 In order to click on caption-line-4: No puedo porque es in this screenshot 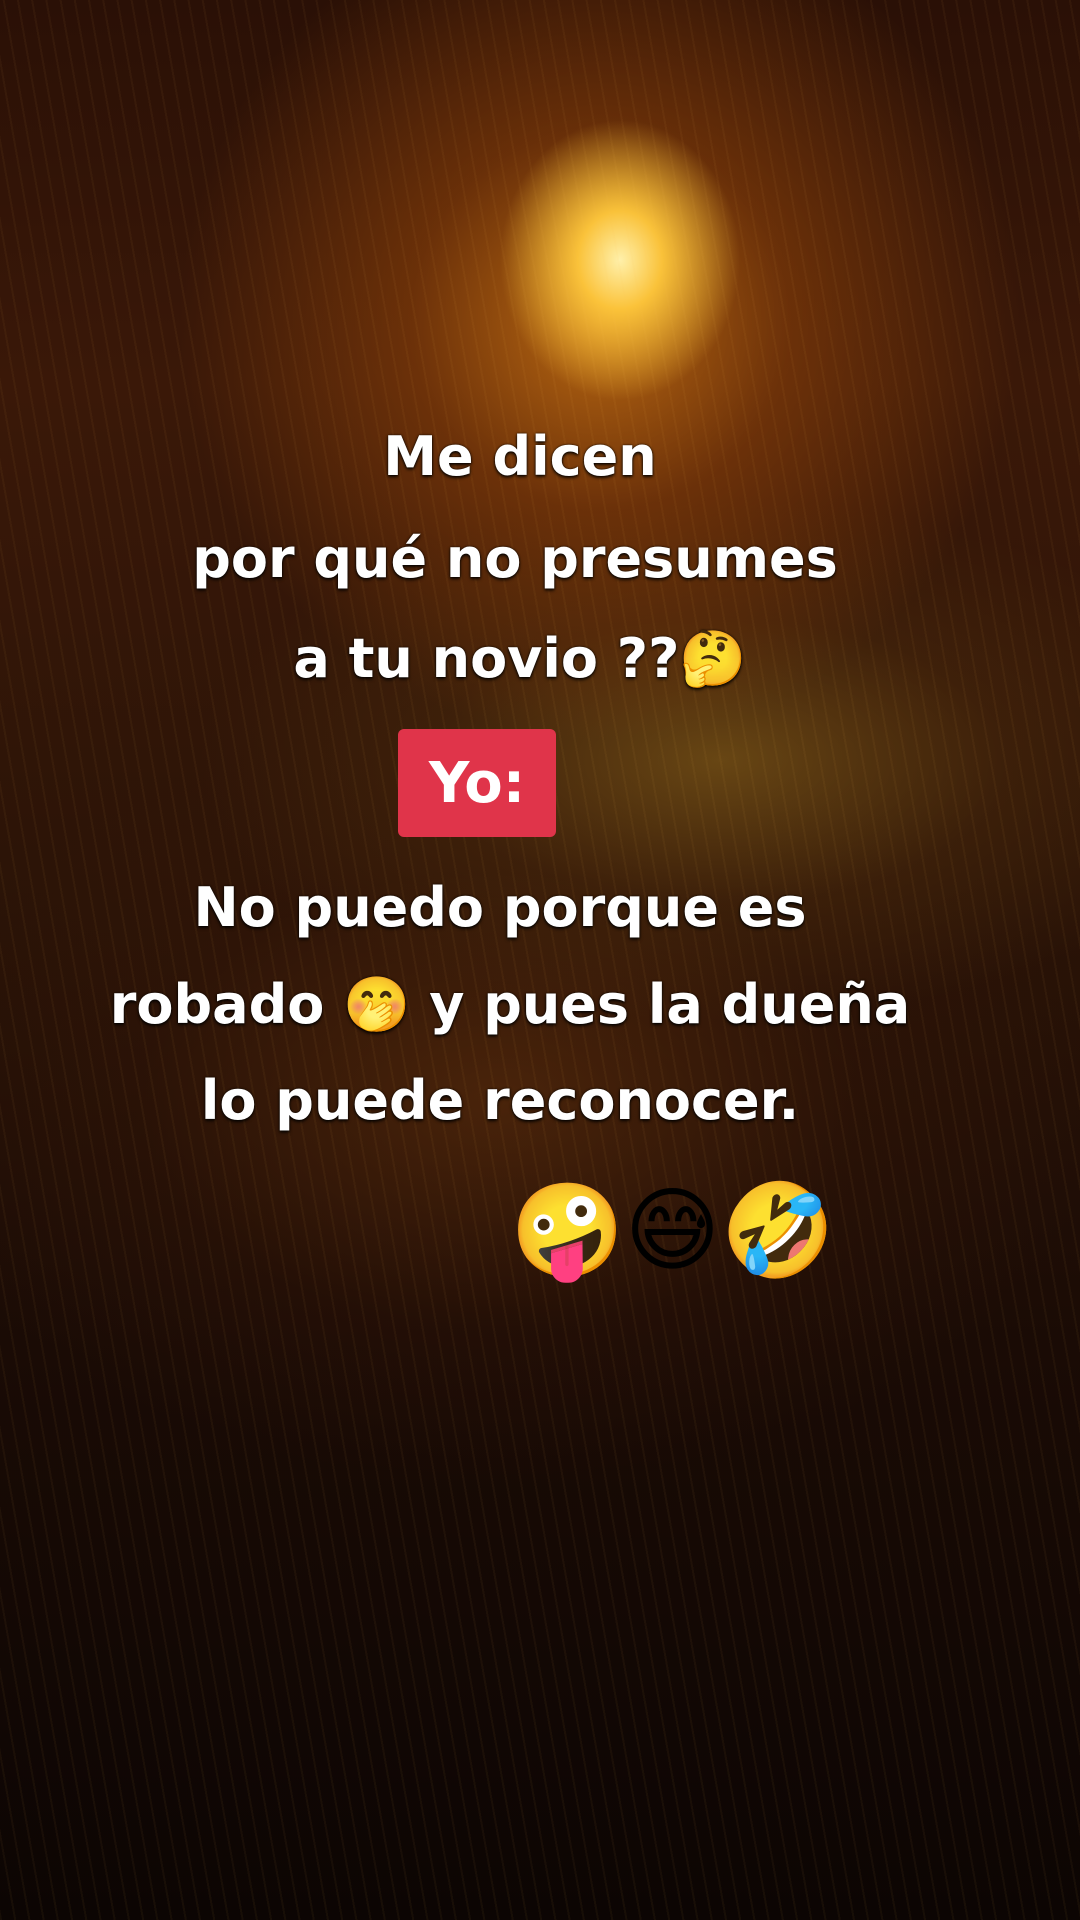, I will do `click(500, 907)`.